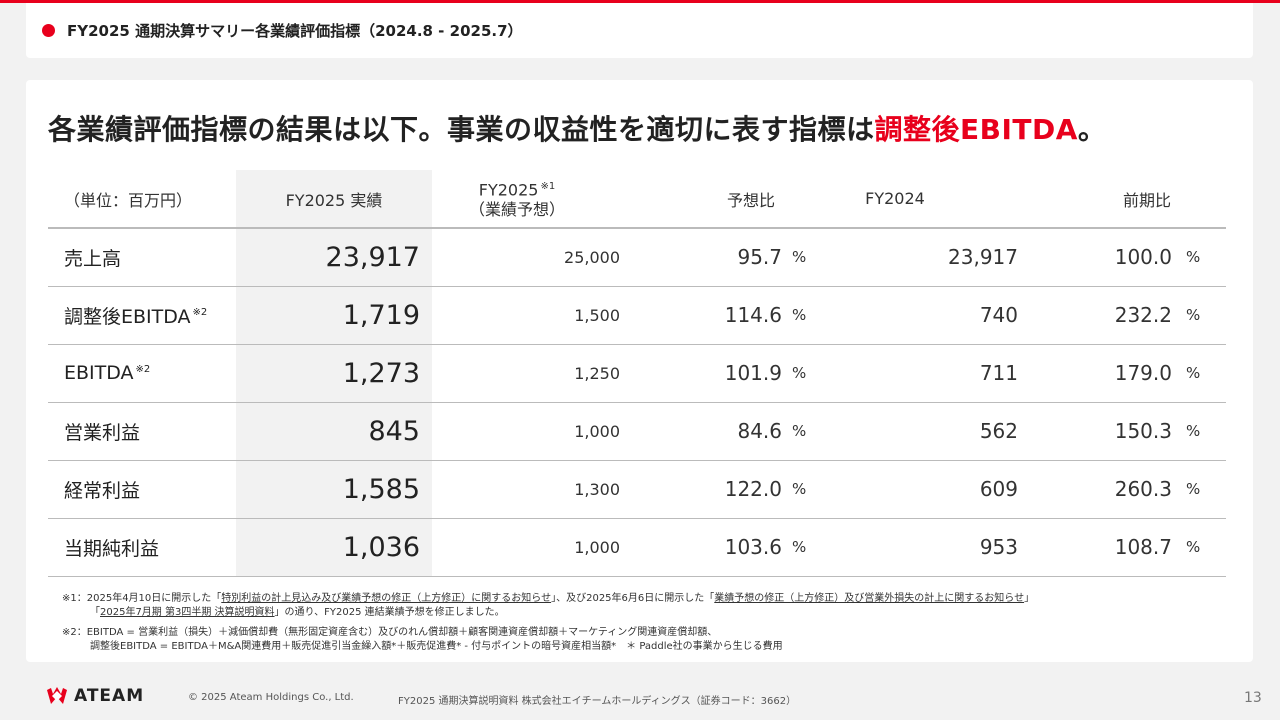 The image size is (1280, 720). What do you see at coordinates (334, 489) in the screenshot?
I see `cell-actual: 1,585` at bounding box center [334, 489].